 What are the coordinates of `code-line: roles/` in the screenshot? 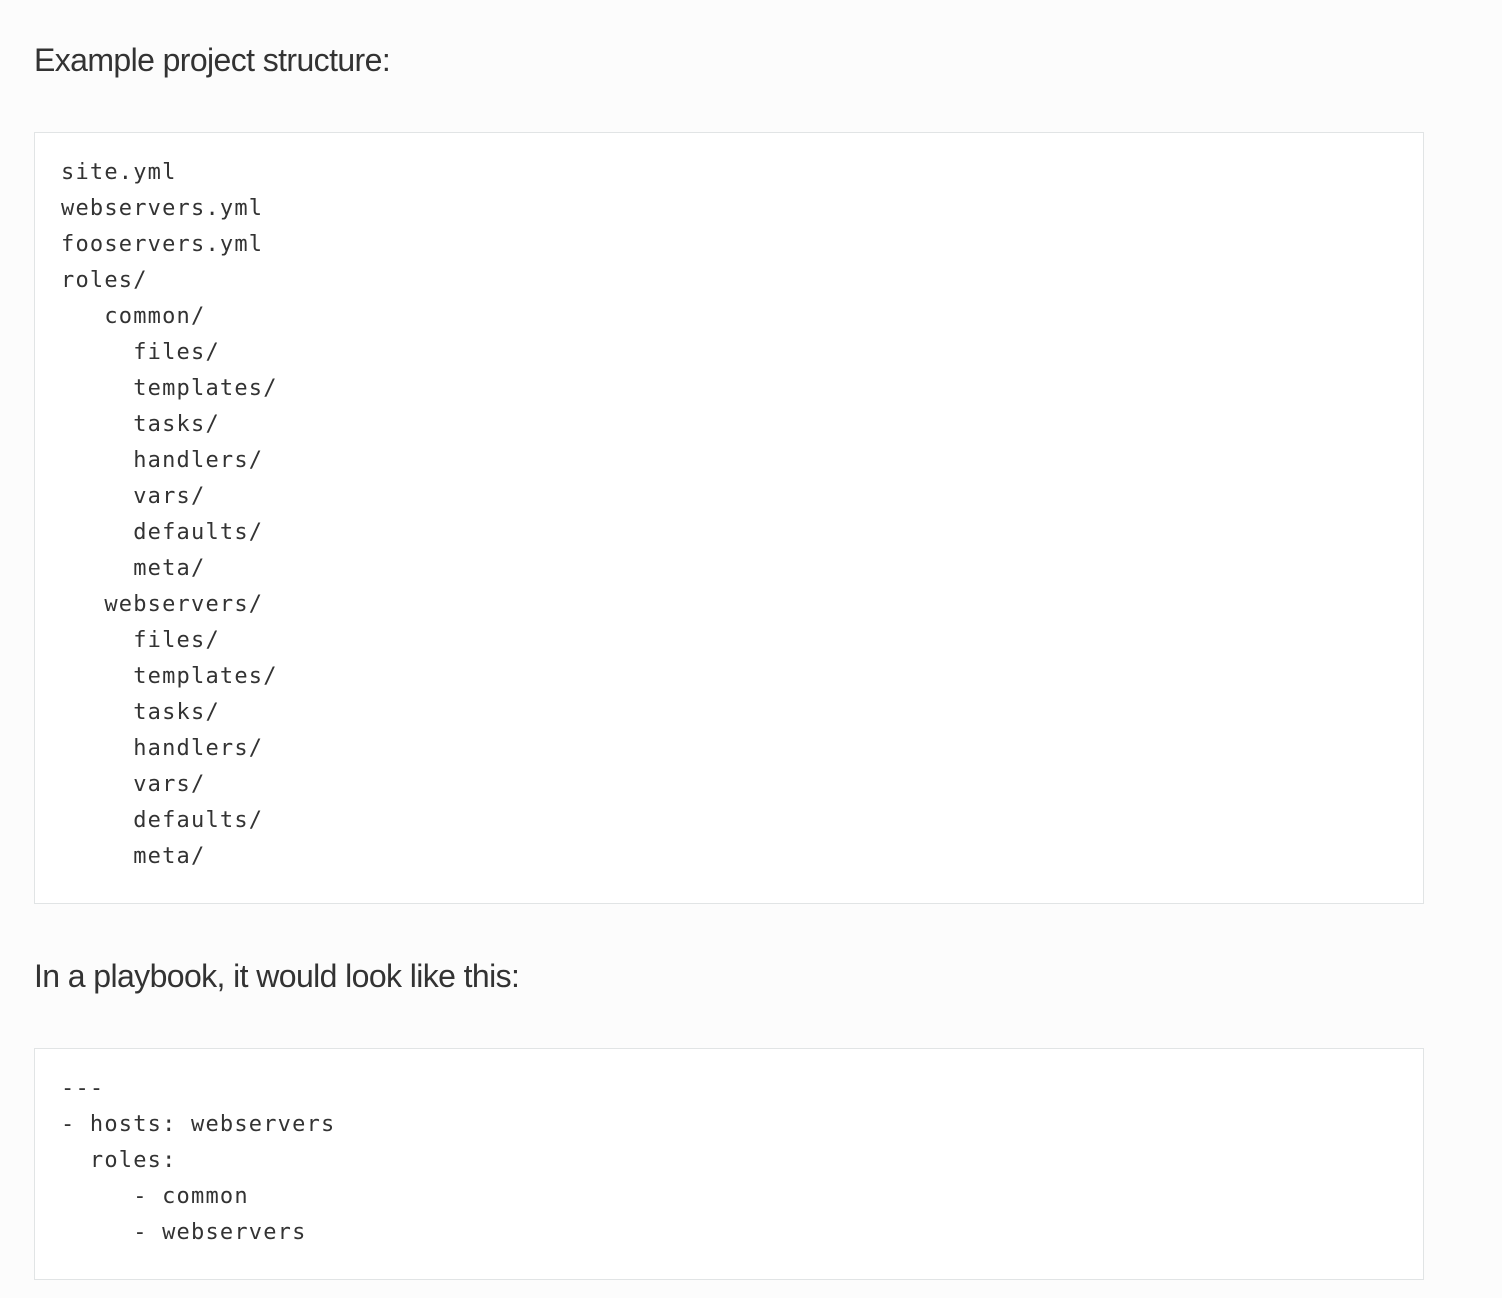 It's located at (104, 280).